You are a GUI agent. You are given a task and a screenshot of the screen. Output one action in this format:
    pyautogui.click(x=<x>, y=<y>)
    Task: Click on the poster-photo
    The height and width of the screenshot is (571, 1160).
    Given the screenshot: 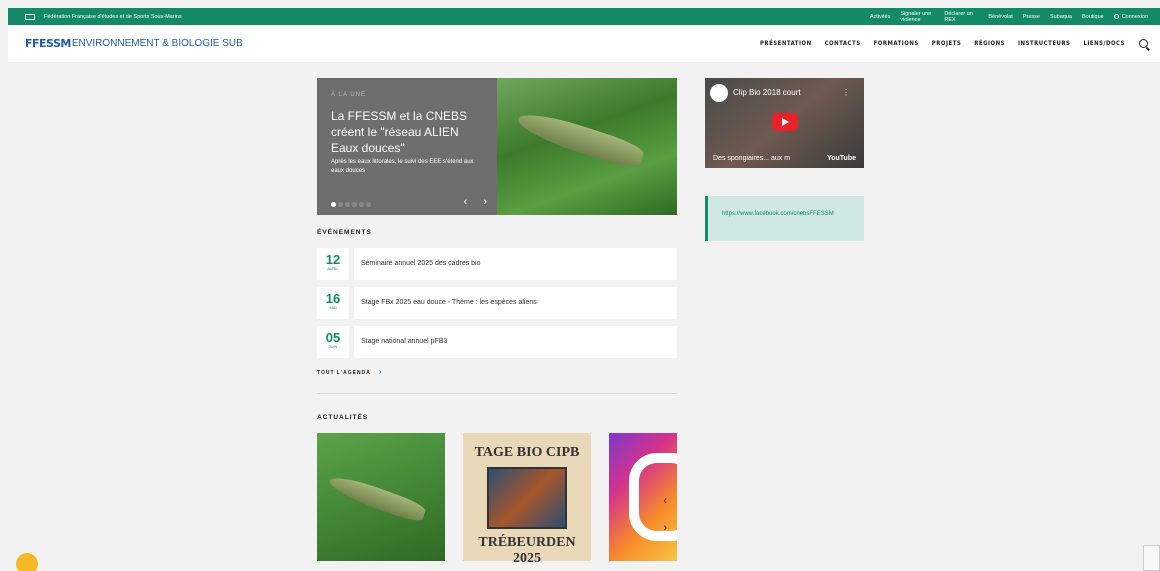 What is the action you would take?
    pyautogui.click(x=527, y=498)
    